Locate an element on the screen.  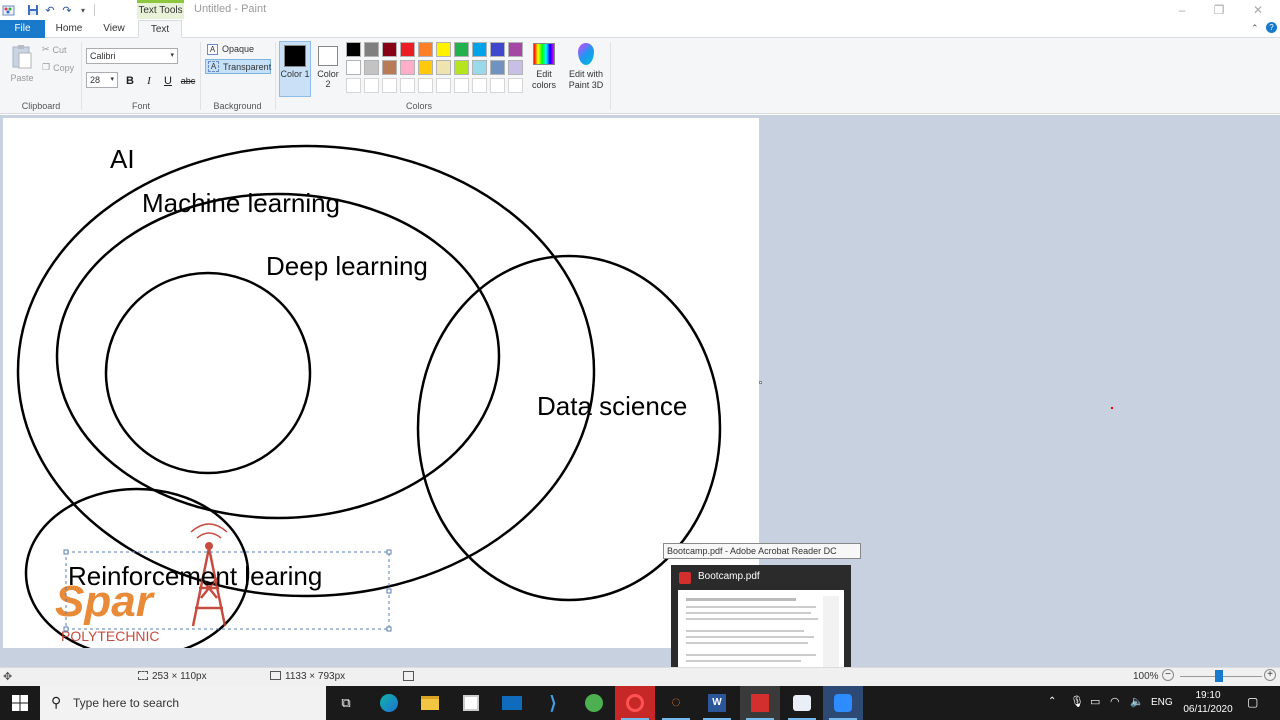
bold-button: B is located at coordinates (130, 81).